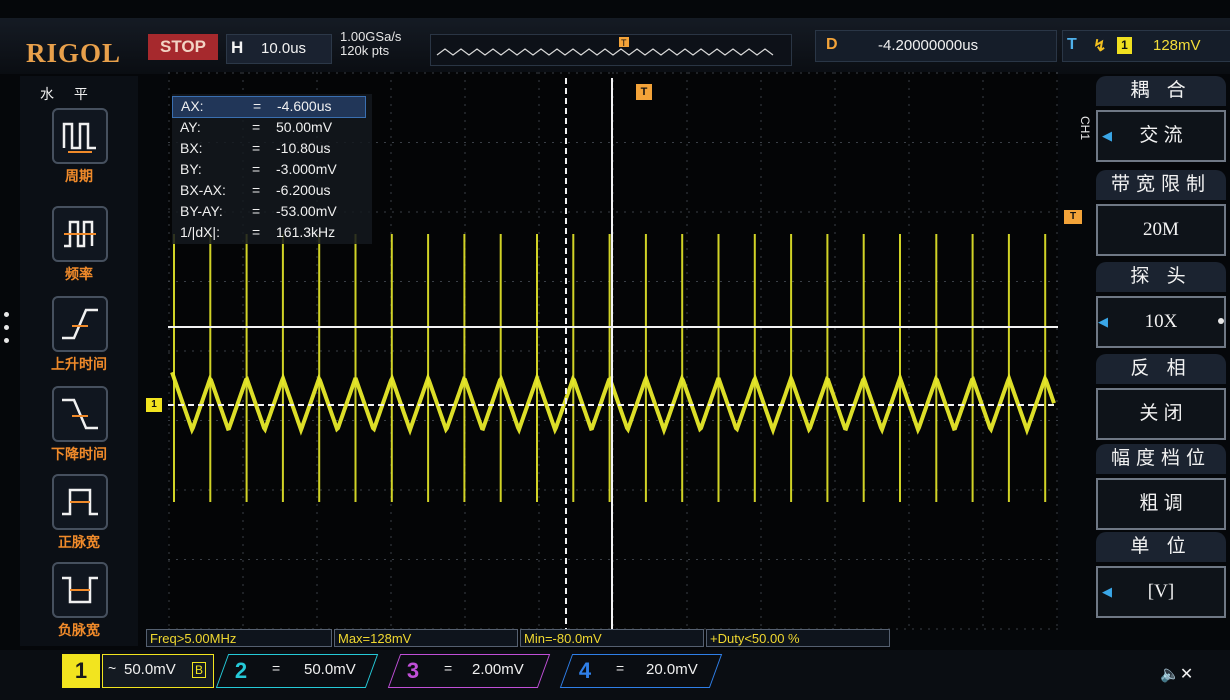 This screenshot has height=700, width=1230. Describe the element at coordinates (81, 671) in the screenshot. I see `channel-1-number: 1` at that location.